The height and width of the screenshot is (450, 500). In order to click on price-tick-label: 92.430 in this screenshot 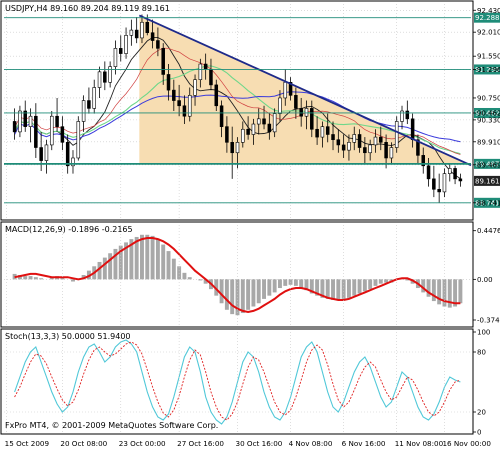, I will do `click(488, 11)`.